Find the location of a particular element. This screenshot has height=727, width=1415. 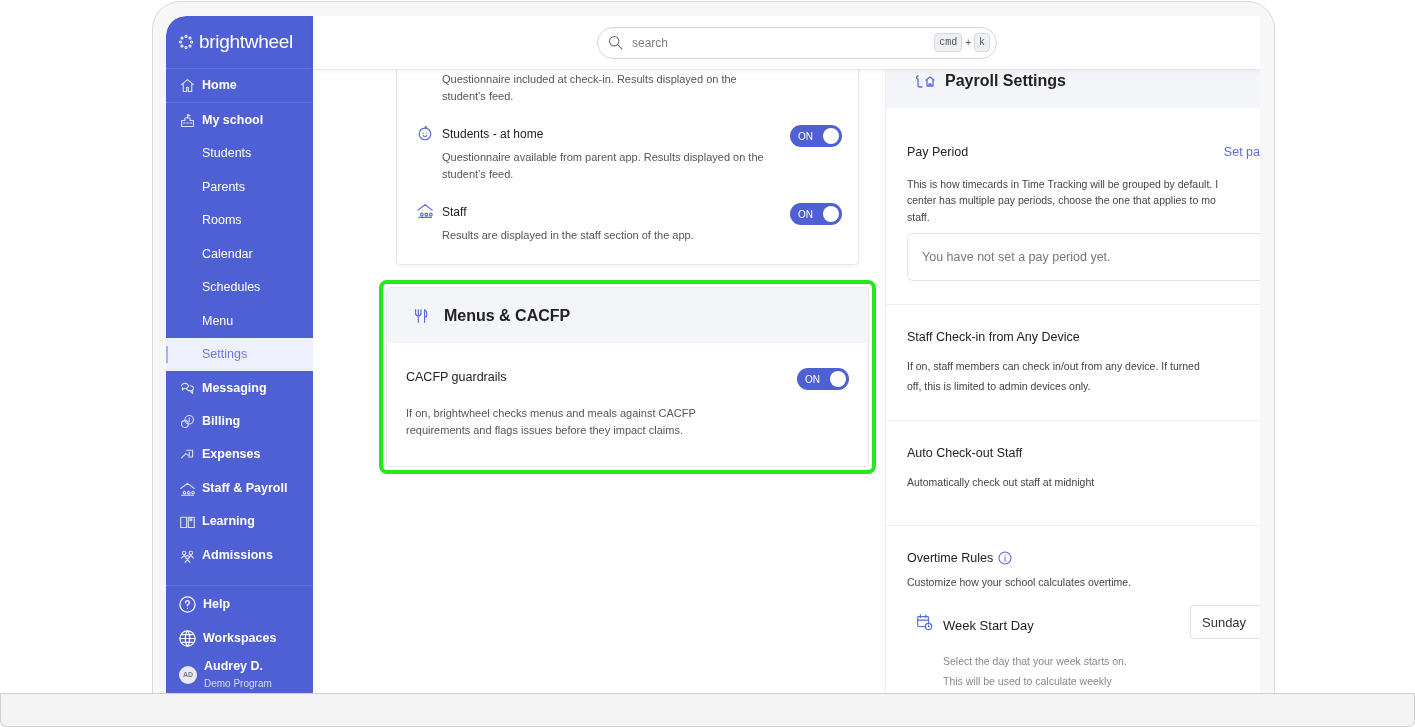

sidebar-item: Calendar is located at coordinates (239, 254).